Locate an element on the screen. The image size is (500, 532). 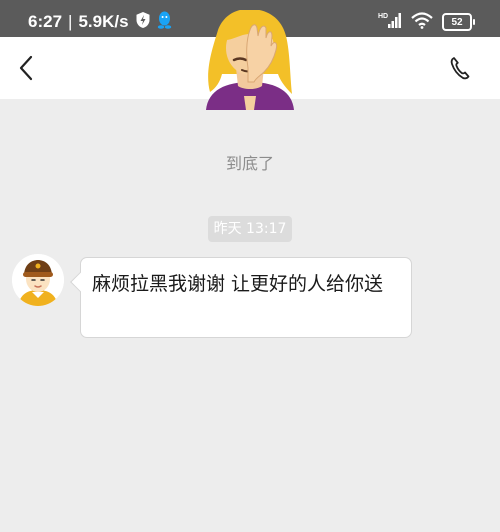
facepalm-woman-emoji is located at coordinates (250, 59).